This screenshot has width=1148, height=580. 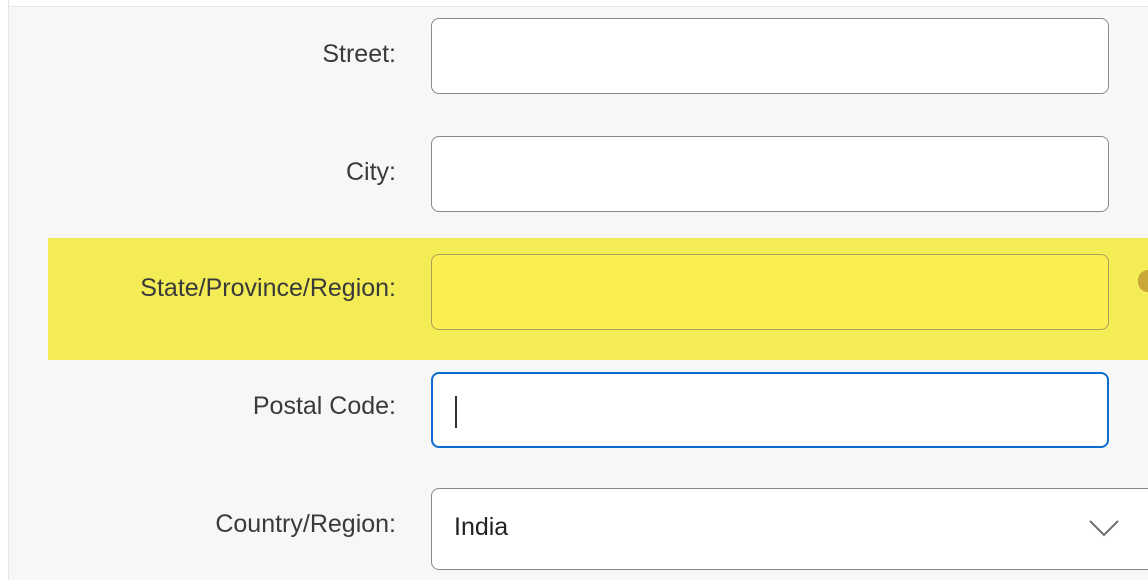 What do you see at coordinates (770, 292) in the screenshot?
I see `state-input` at bounding box center [770, 292].